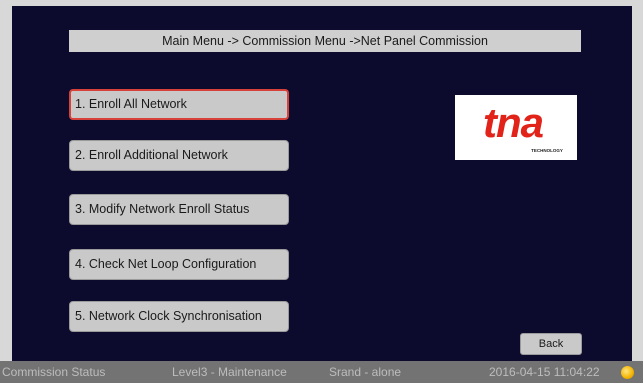  I want to click on check-net-loop-configuration-button: 4. Check Net Loop Configuration, so click(179, 264).